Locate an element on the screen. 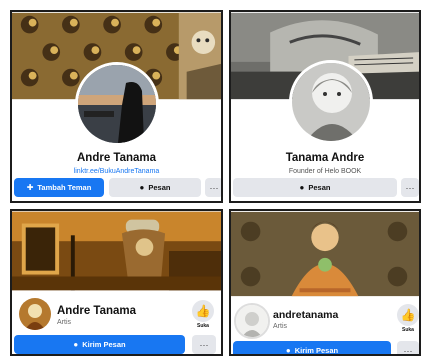 This screenshot has width=429, height=356. add-friend-icon: ✚ is located at coordinates (30, 187).